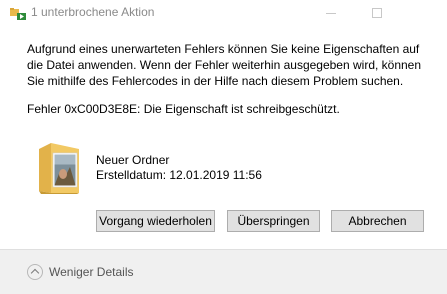 This screenshot has width=447, height=294. I want to click on title-bar: 1 unterbrochene Aktion, so click(223, 13).